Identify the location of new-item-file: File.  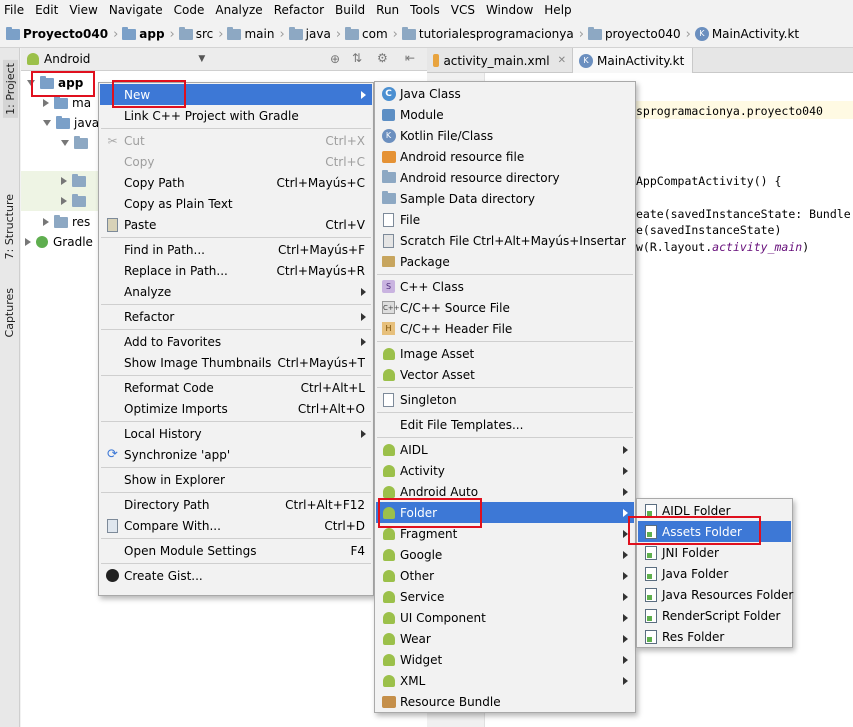
(505, 219).